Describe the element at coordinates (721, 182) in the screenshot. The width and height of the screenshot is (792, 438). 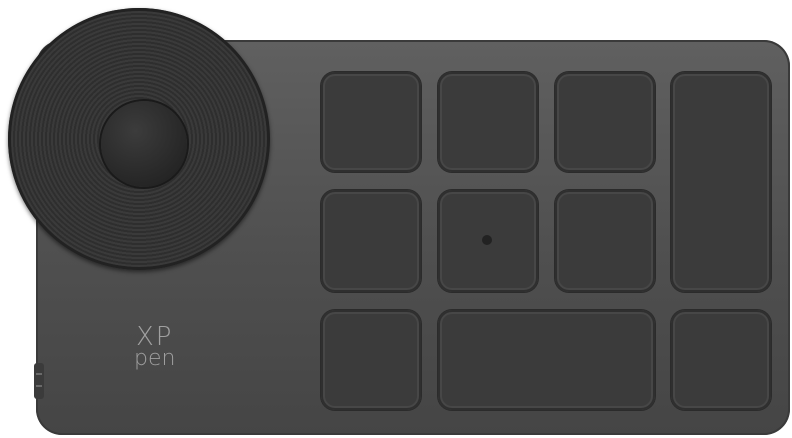
I see `key-4-tall` at that location.